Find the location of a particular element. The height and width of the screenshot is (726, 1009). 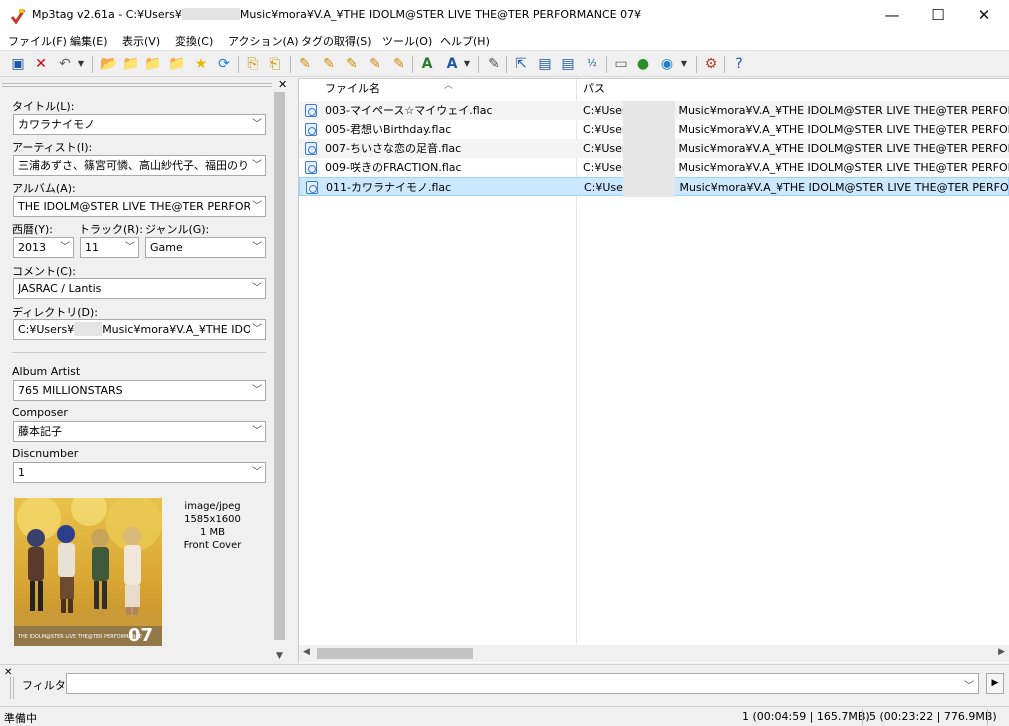

album-artist-field: 765 MILLIONSTARS ﹀ is located at coordinates (139, 390).